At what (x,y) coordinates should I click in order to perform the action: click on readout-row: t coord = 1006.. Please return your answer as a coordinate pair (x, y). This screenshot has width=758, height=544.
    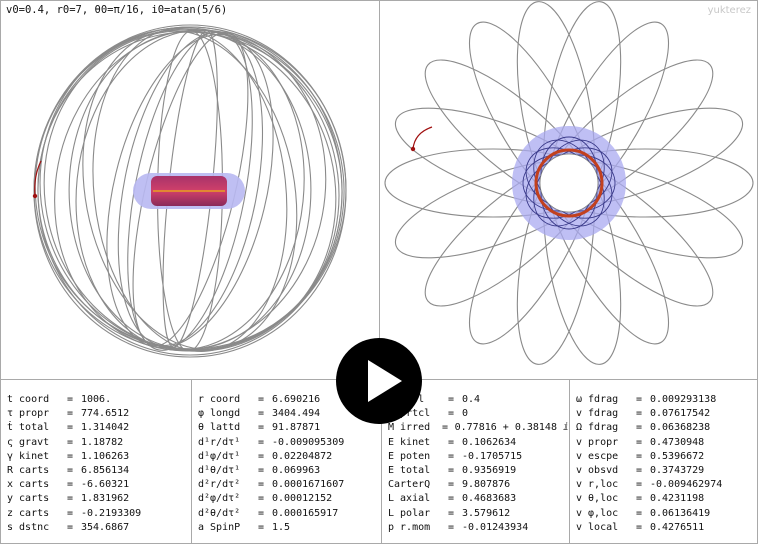
    Looking at the image, I should click on (99, 401).